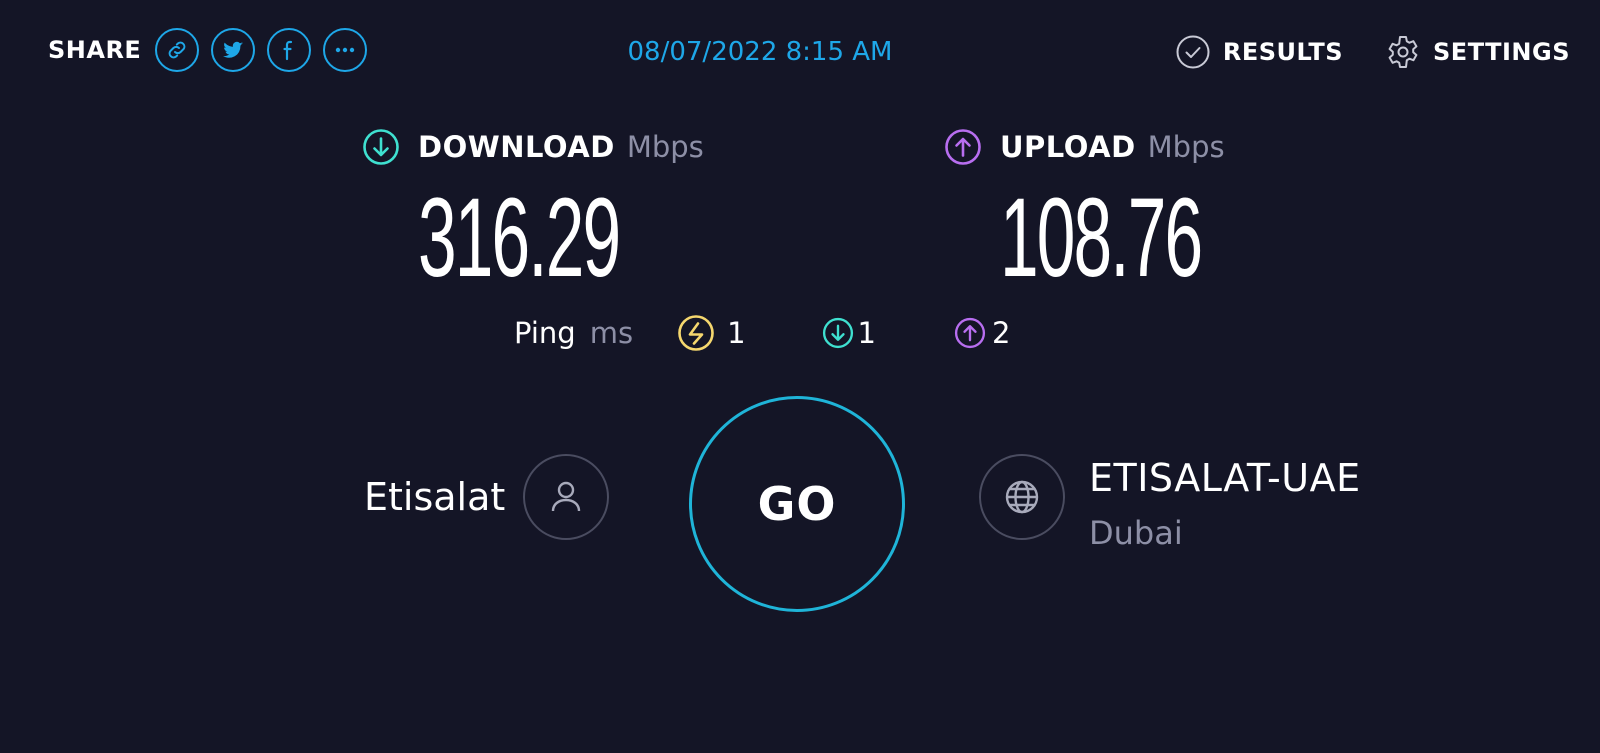 The height and width of the screenshot is (753, 1600). Describe the element at coordinates (566, 497) in the screenshot. I see `user-icon` at that location.